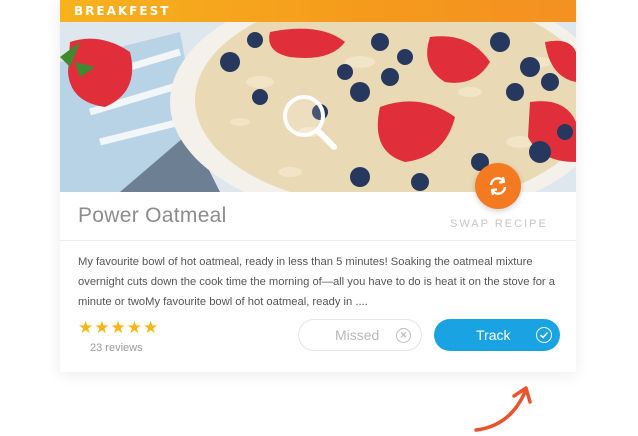 This screenshot has height=436, width=638. I want to click on track-label: Track, so click(493, 335).